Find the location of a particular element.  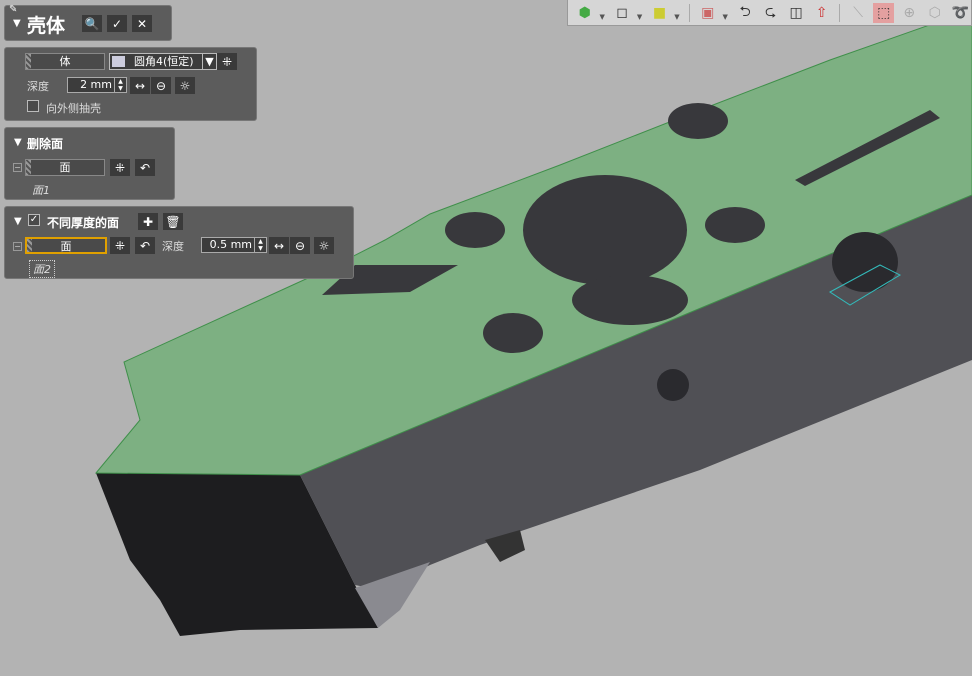

delete-button: 🗑 is located at coordinates (173, 221).